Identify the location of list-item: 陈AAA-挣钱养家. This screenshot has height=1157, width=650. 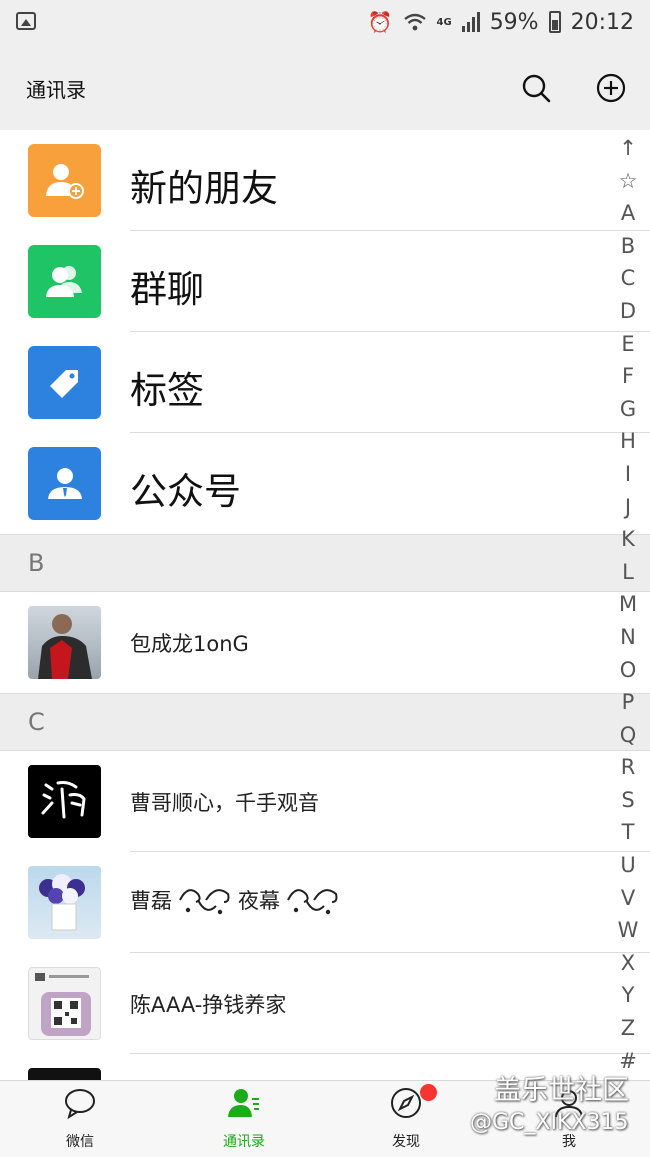
(325, 1003).